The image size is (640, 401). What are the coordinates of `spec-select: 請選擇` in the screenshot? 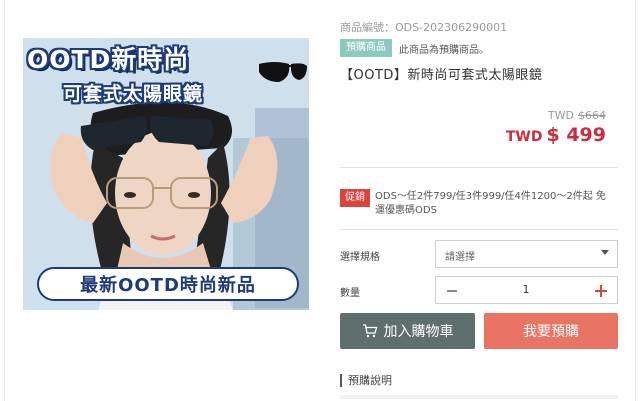 It's located at (526, 254).